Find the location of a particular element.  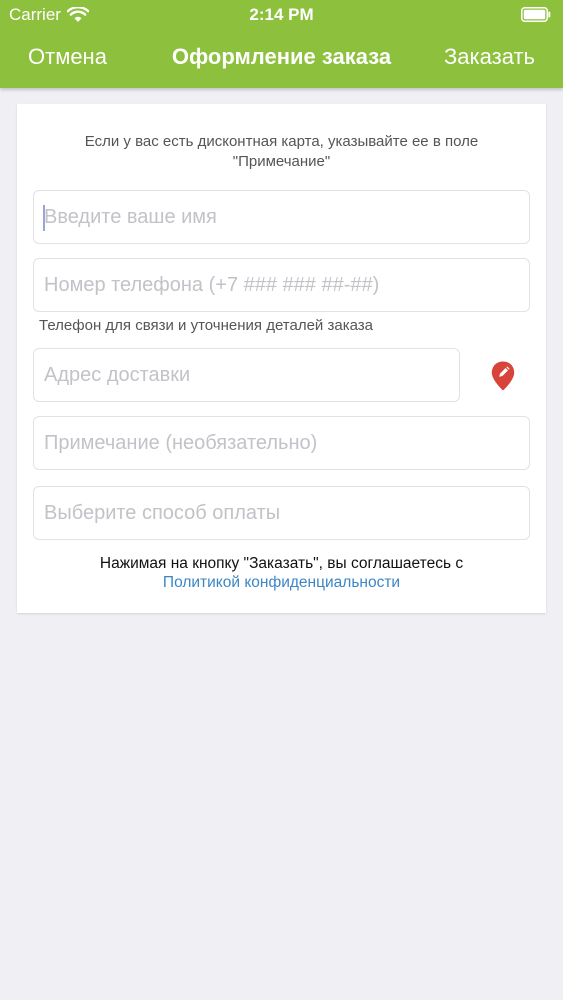

nav-bar: Отмена Оформление заказа Заказать is located at coordinates (281, 58).